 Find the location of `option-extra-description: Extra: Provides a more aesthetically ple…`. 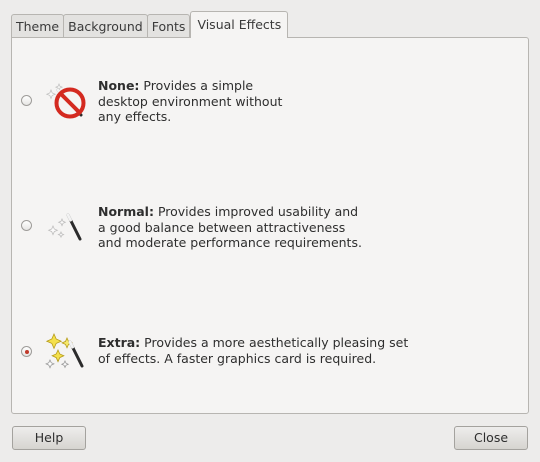

option-extra-description: Extra: Provides a more aesthetically ple… is located at coordinates (253, 350).